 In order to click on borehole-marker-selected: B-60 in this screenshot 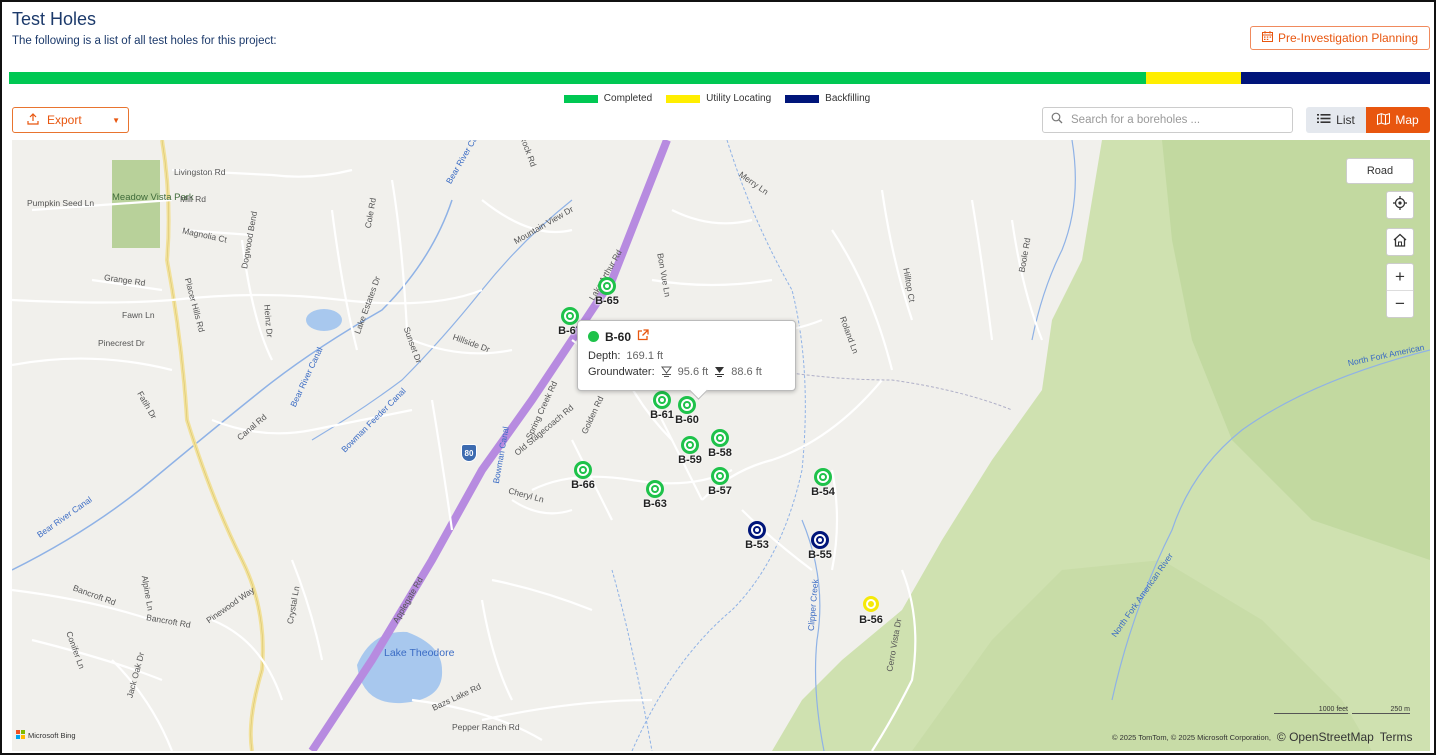, I will do `click(687, 413)`.